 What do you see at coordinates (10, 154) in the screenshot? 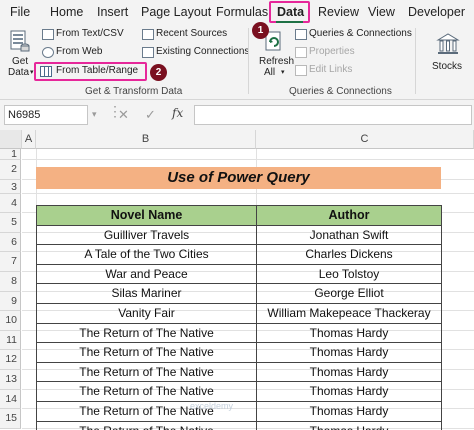
I see `row-header: 1` at bounding box center [10, 154].